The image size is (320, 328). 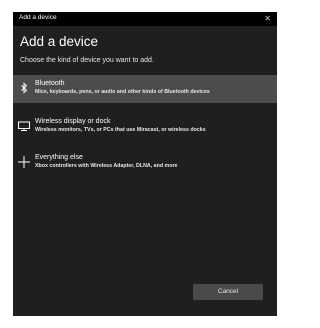 I want to click on option-title: Wireless display or dock, so click(x=73, y=121).